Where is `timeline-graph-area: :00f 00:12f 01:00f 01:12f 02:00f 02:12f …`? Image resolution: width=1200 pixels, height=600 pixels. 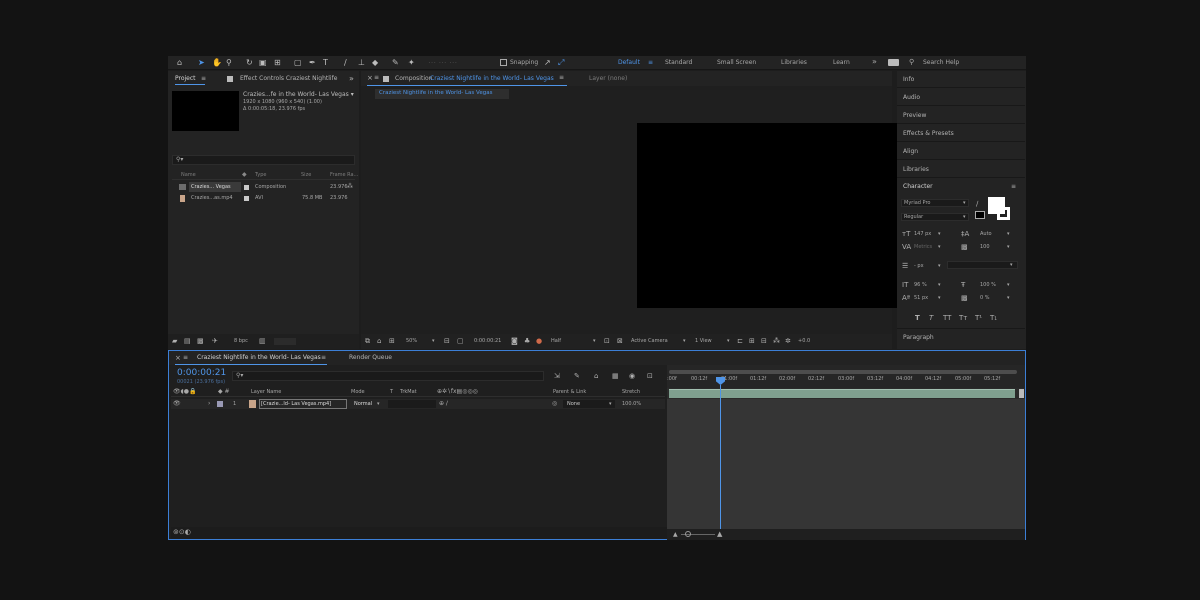 timeline-graph-area: :00f 00:12f 01:00f 01:12f 02:00f 02:12f … is located at coordinates (846, 452).